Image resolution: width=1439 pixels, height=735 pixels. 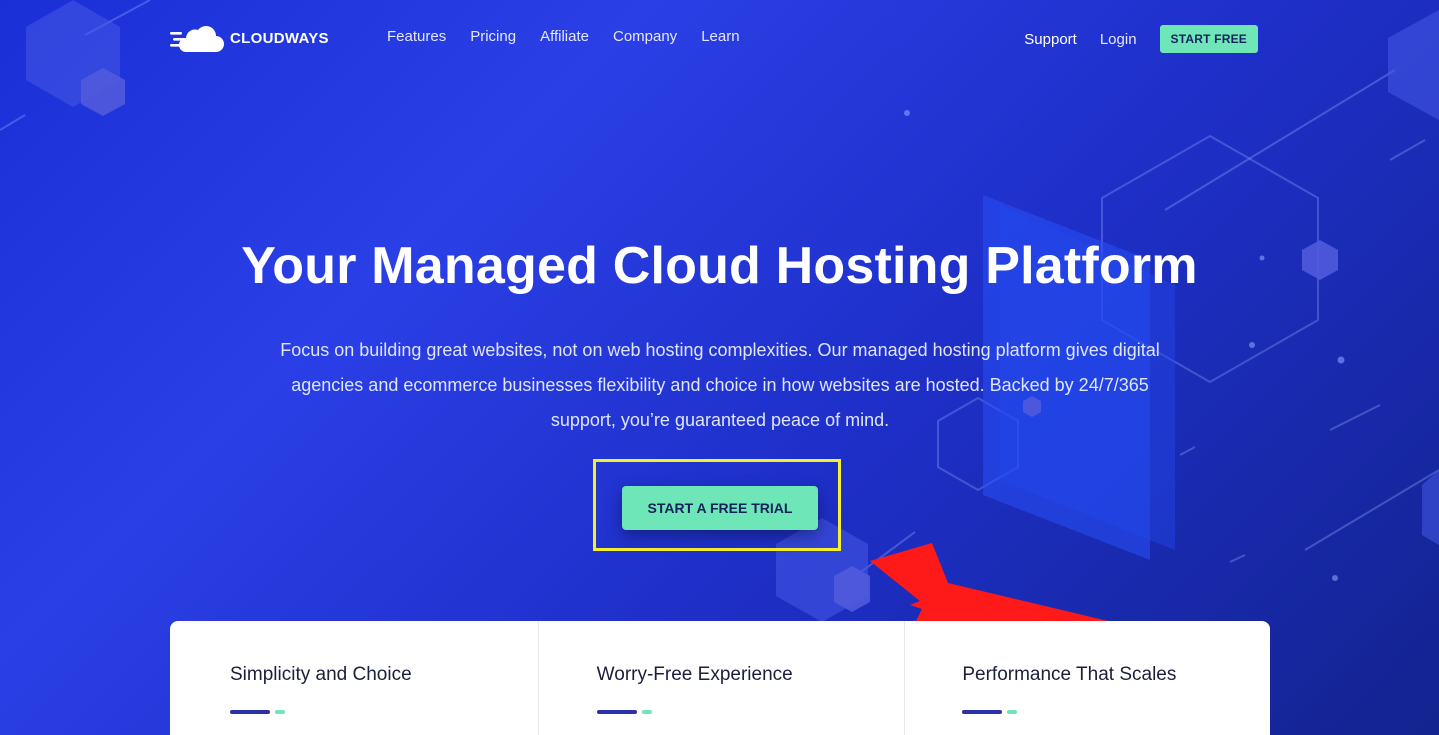 I want to click on nav-item-learn: Learn, so click(x=720, y=36).